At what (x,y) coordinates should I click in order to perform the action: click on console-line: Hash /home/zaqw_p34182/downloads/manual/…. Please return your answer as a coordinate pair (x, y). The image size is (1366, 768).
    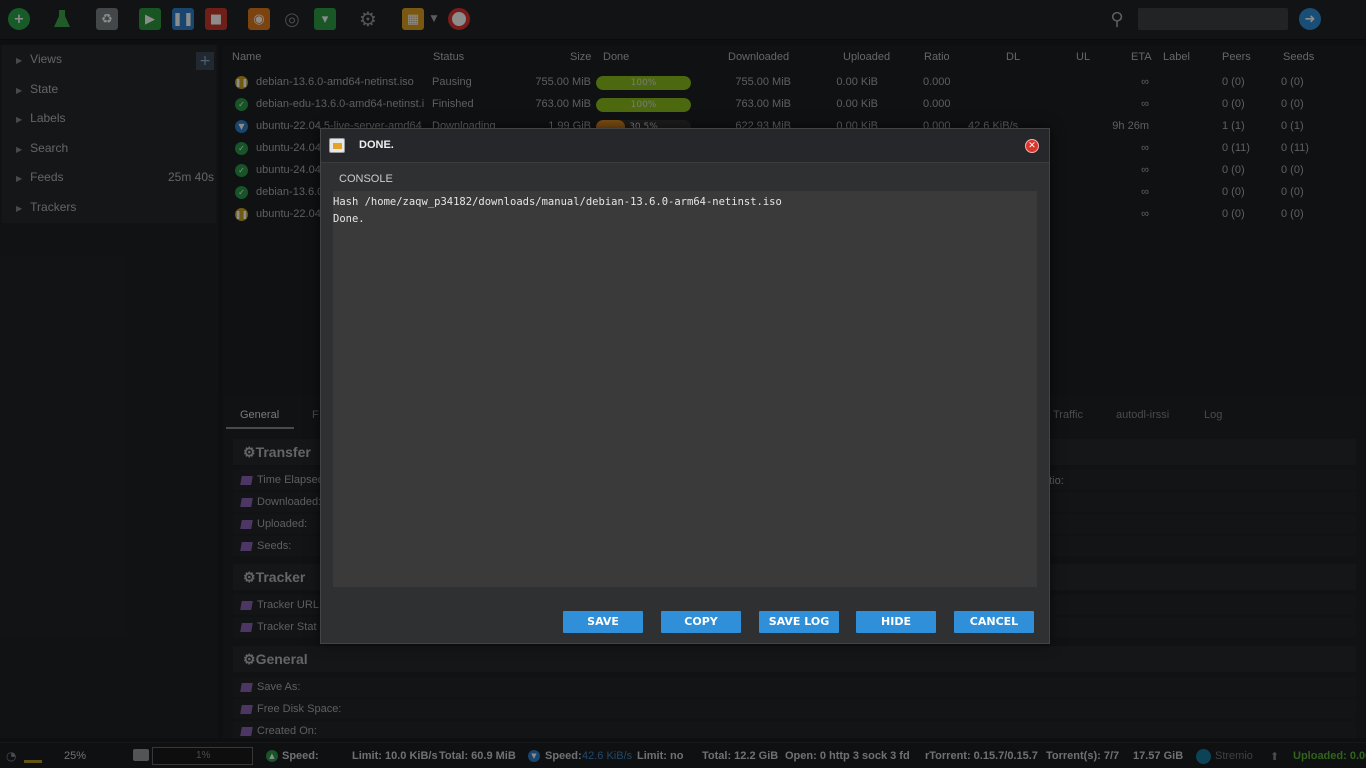
    Looking at the image, I should click on (557, 202).